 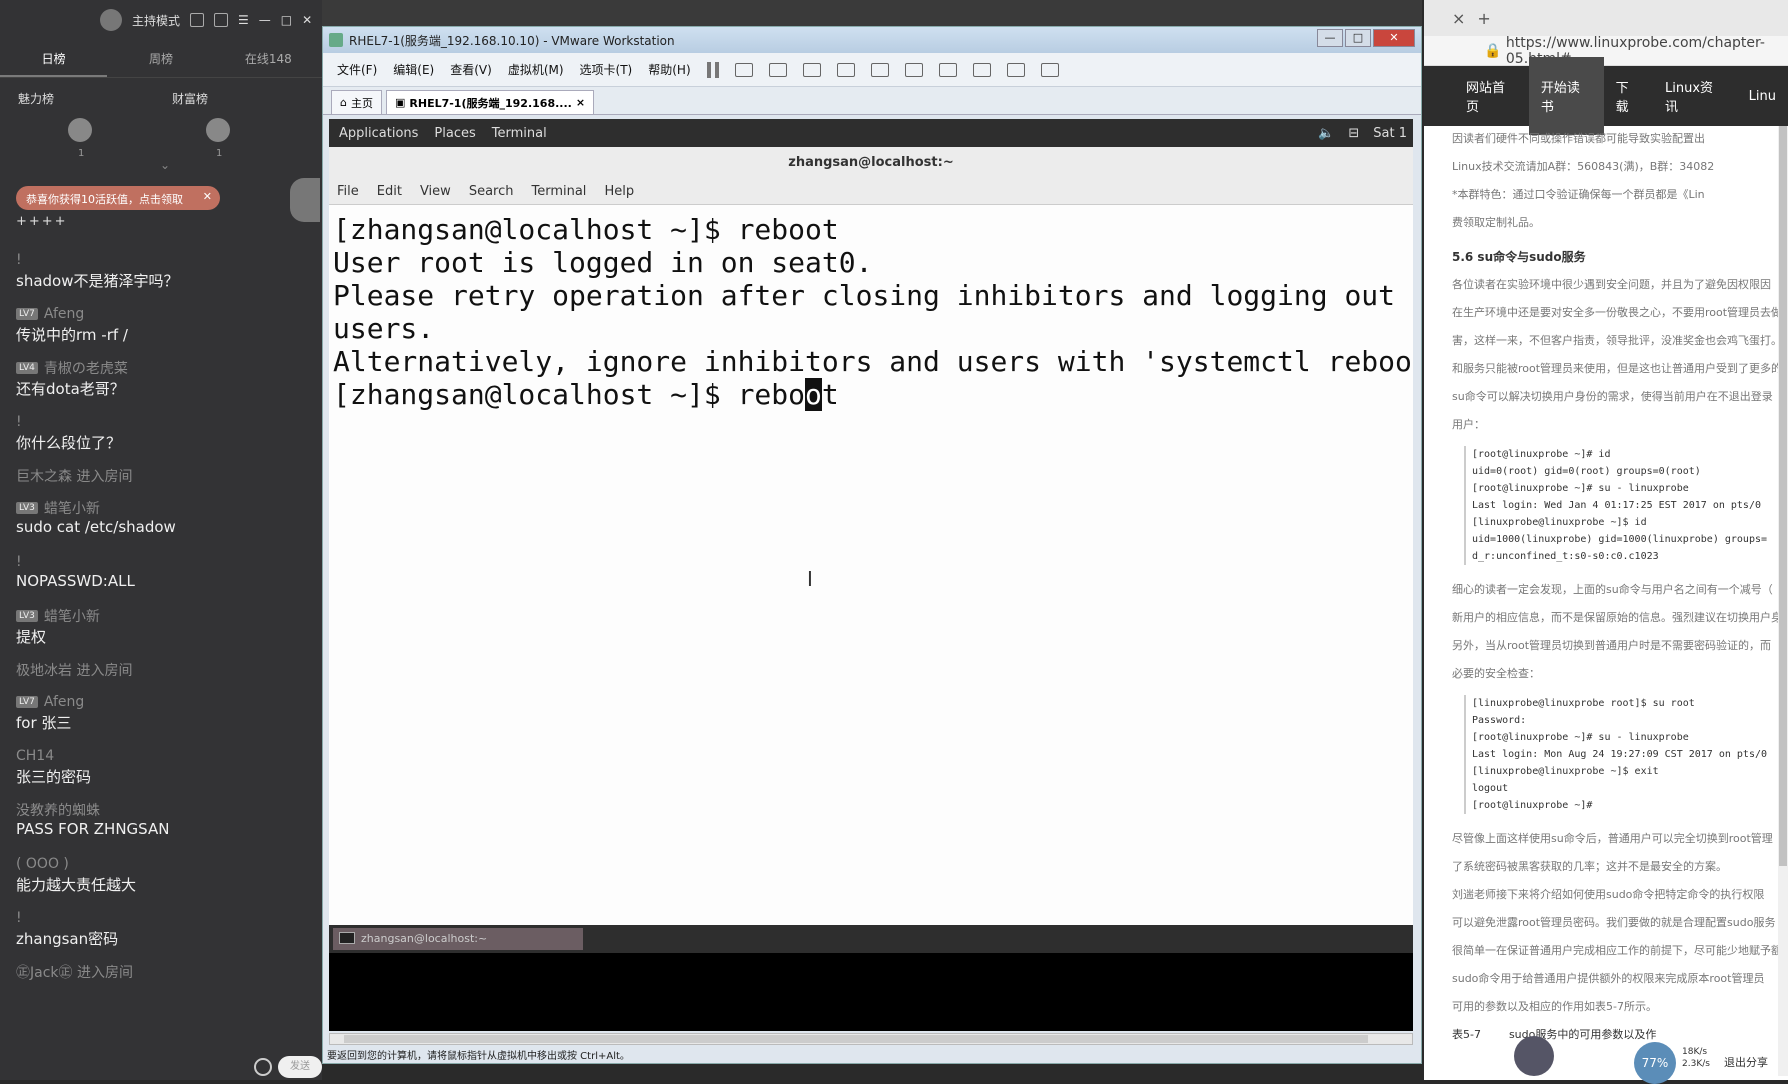 I want to click on chat-text: 还有dota老哥？, so click(x=70, y=389).